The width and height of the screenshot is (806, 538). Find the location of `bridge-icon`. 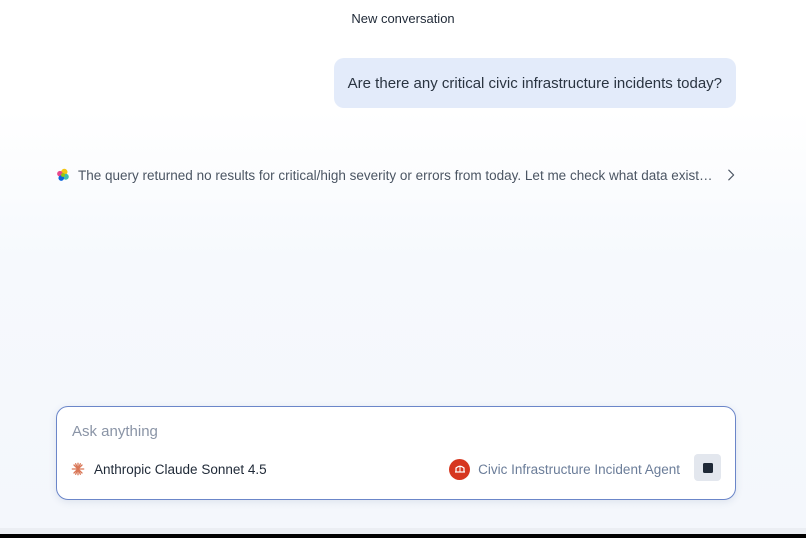

bridge-icon is located at coordinates (459, 469).